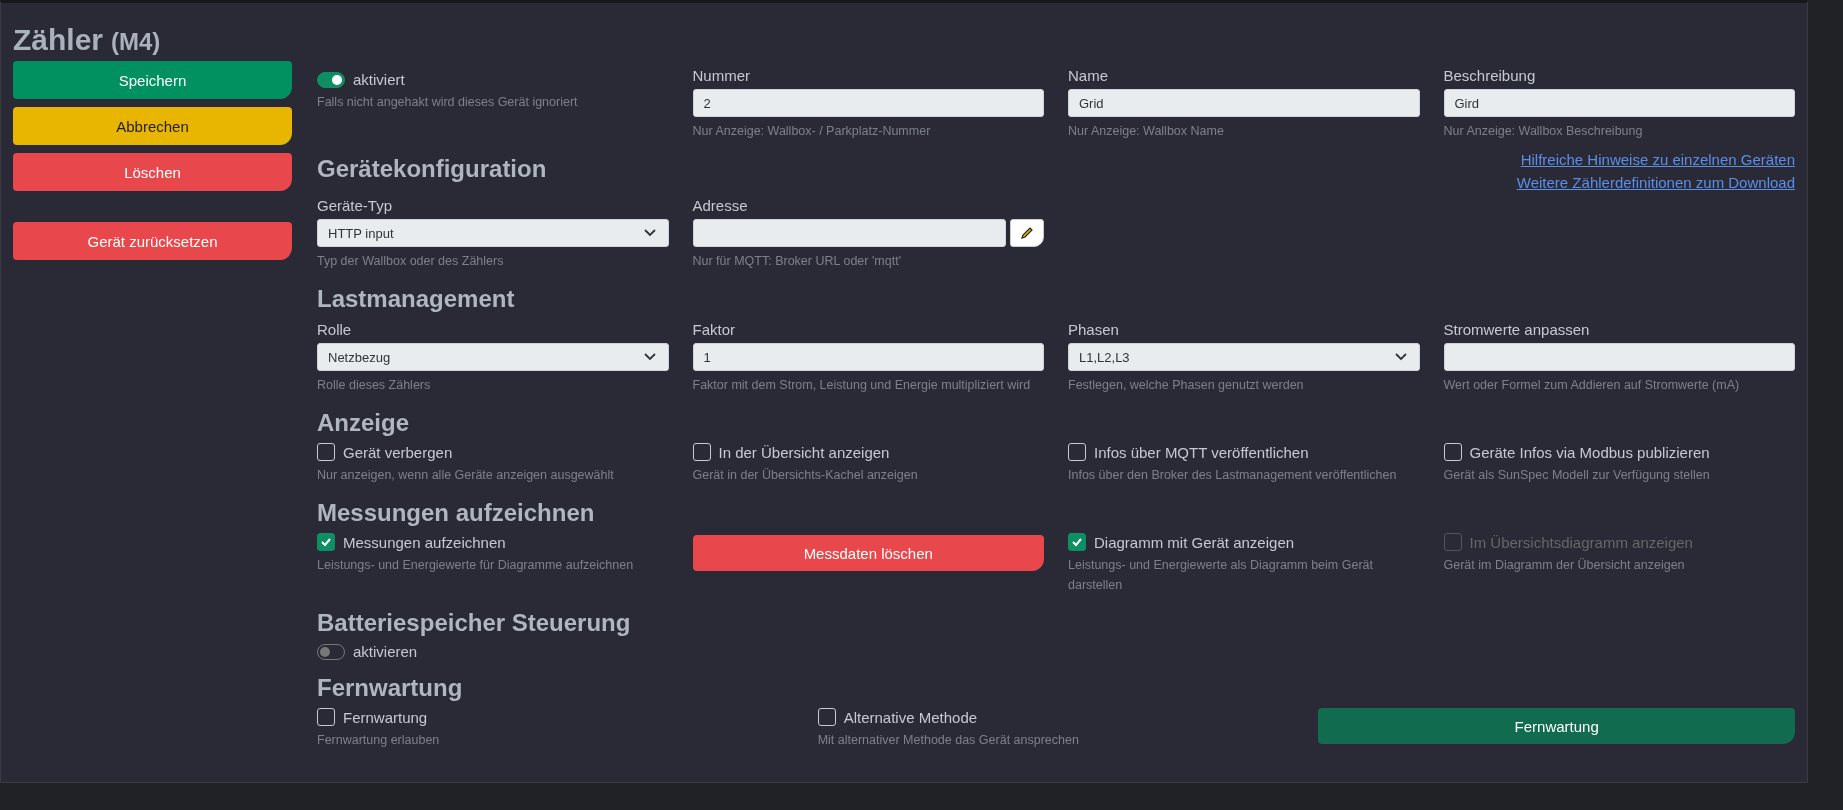 The width and height of the screenshot is (1843, 810). What do you see at coordinates (355, 205) in the screenshot?
I see `field-label: Geräte-Typ` at bounding box center [355, 205].